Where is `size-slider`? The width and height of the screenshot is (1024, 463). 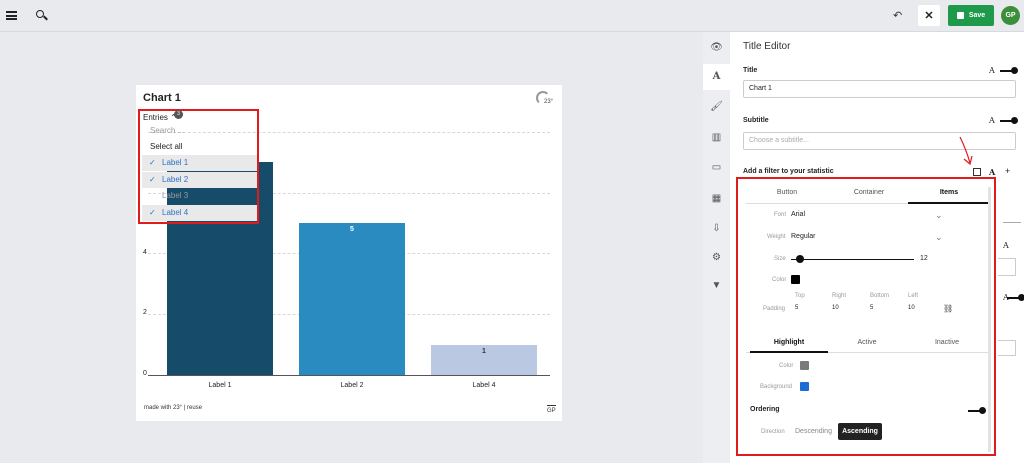 size-slider is located at coordinates (852, 259).